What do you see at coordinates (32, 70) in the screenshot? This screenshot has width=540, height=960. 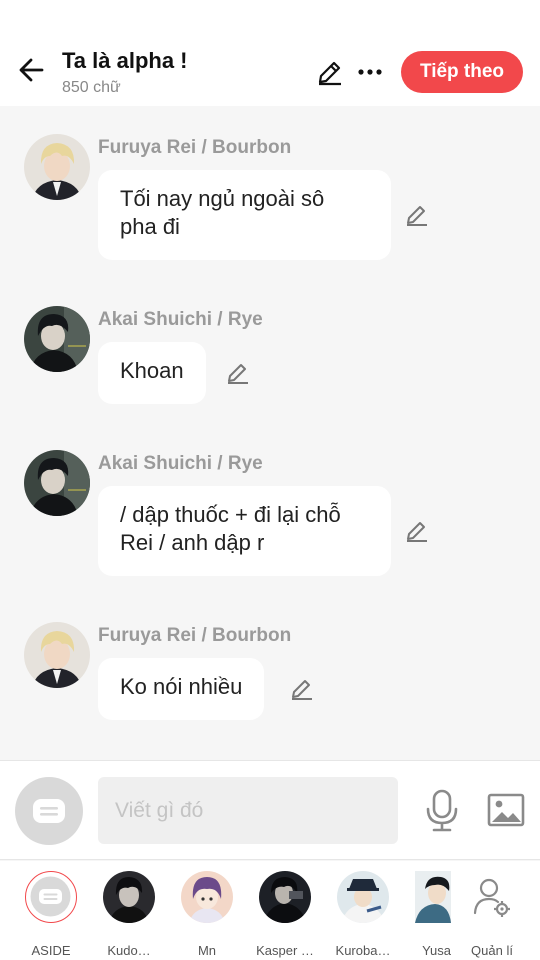 I see `back-arrow-icon` at bounding box center [32, 70].